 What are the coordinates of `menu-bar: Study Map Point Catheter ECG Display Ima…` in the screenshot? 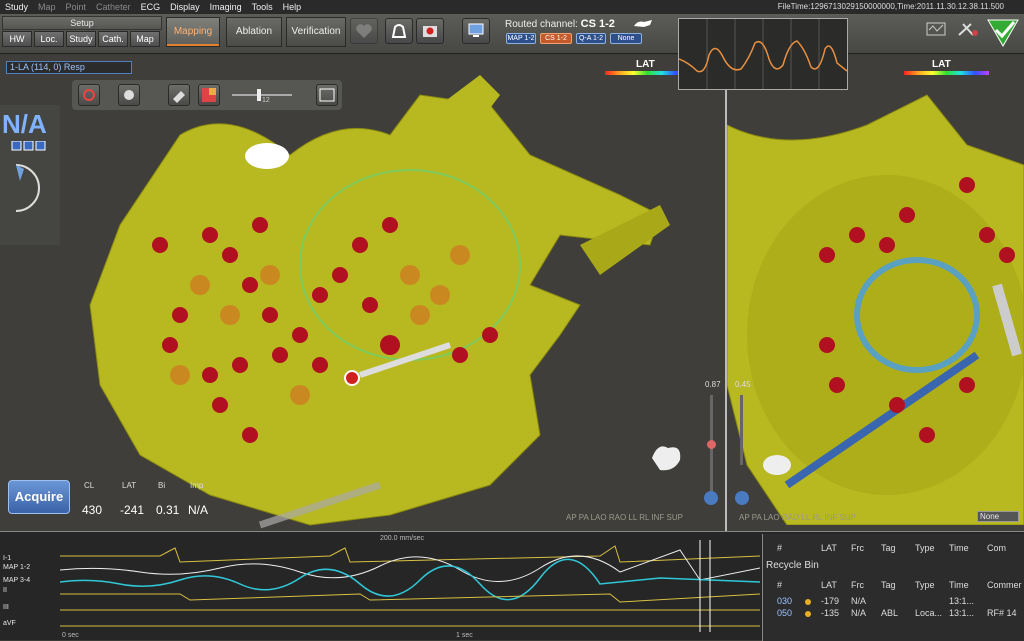 It's located at (512, 7).